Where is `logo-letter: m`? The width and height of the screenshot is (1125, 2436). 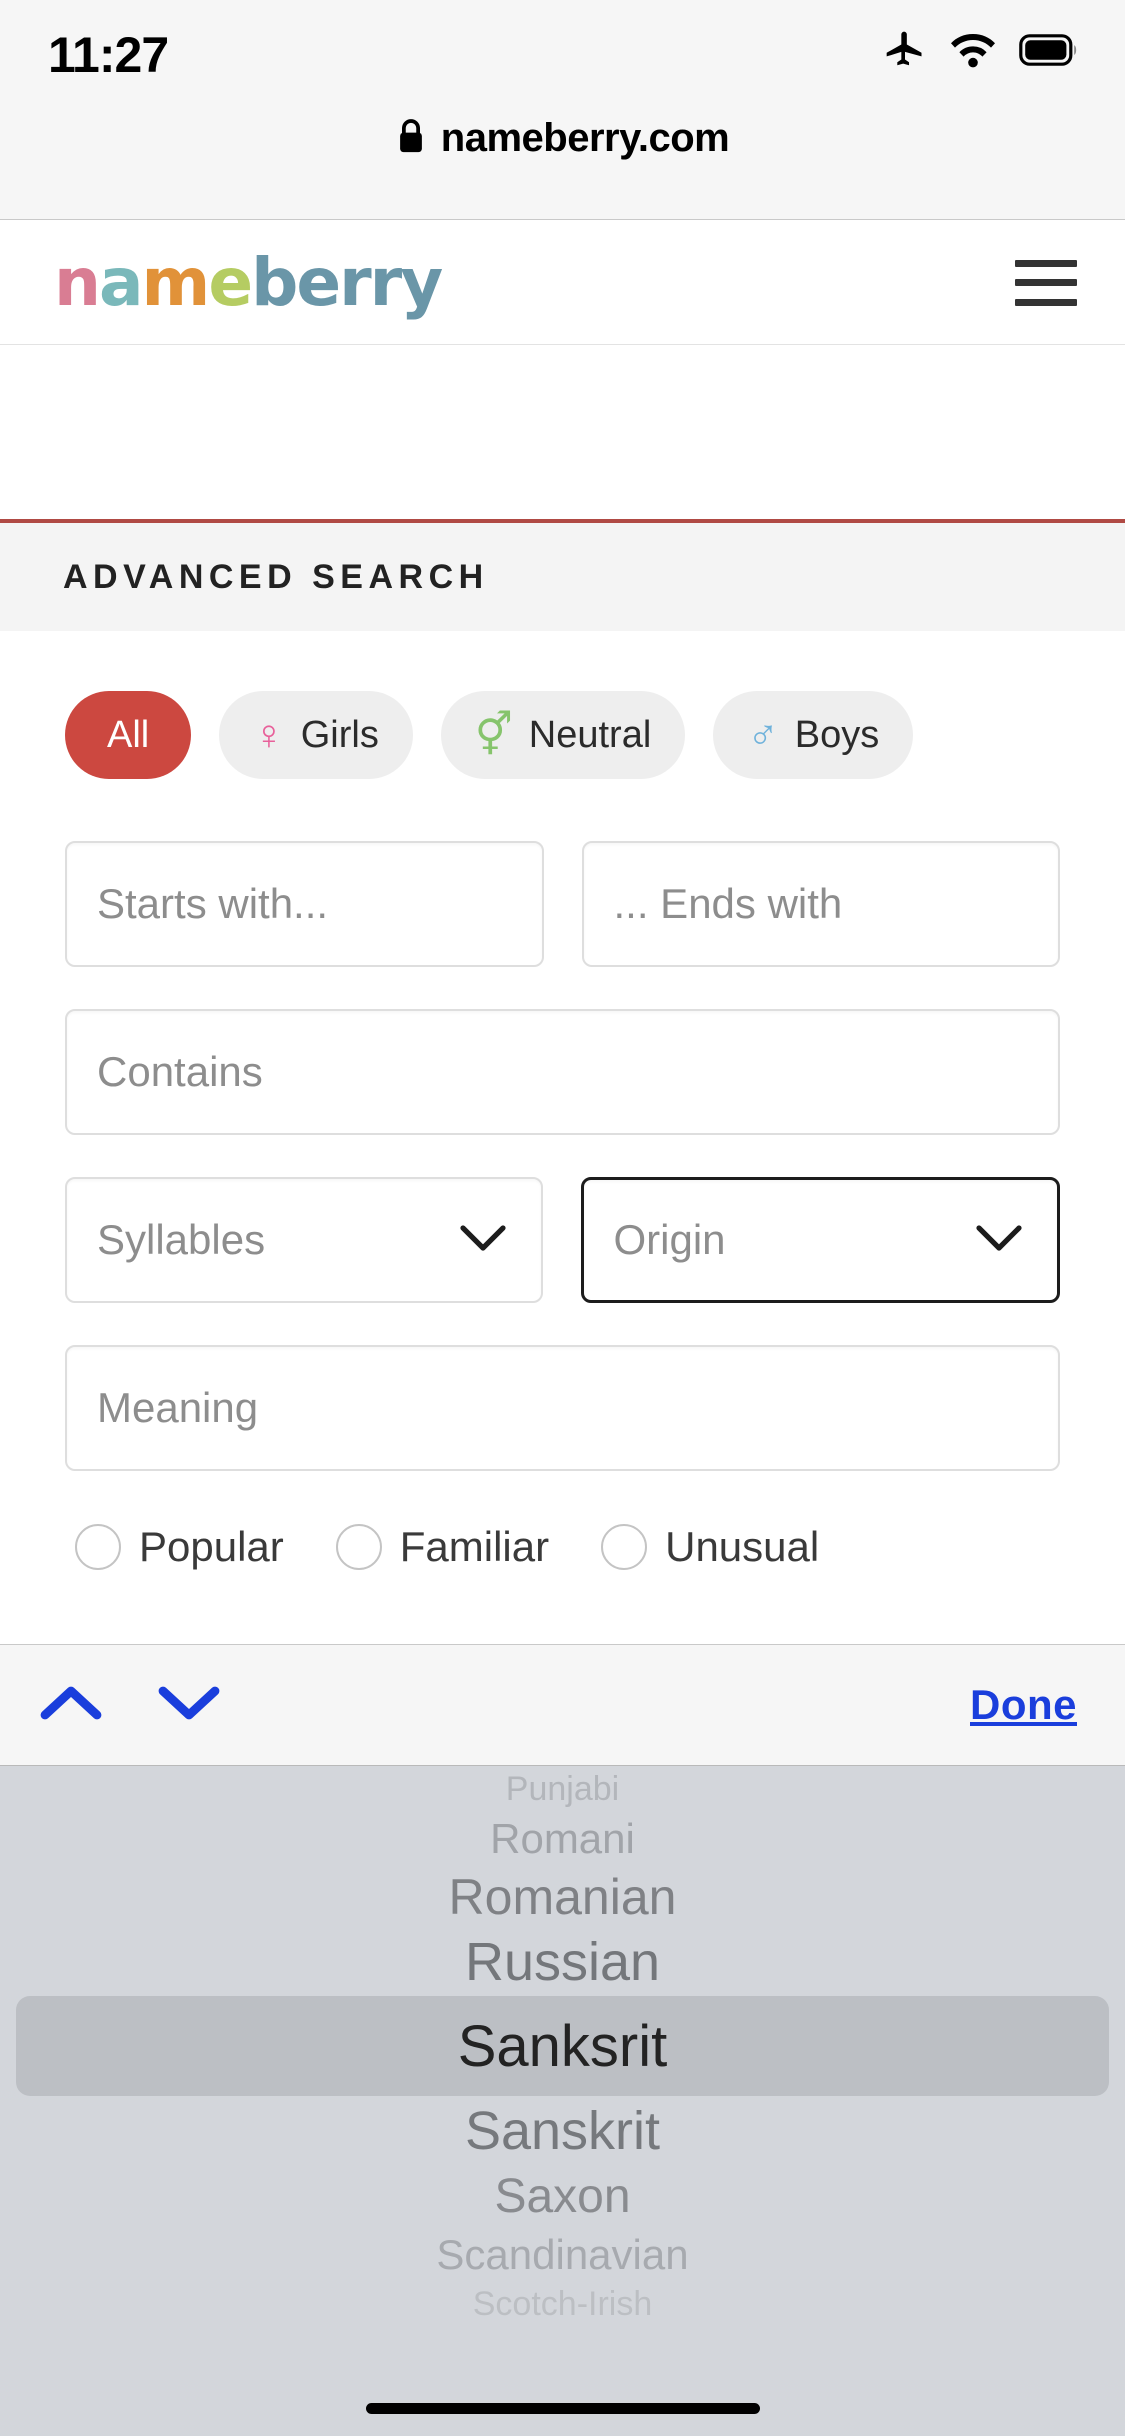
logo-letter: m is located at coordinates (176, 282).